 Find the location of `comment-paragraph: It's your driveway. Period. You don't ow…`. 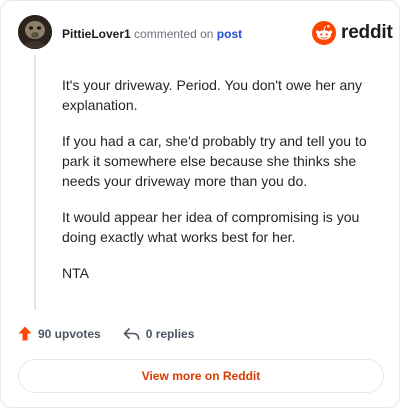

comment-paragraph: It's your driveway. Period. You don't ow… is located at coordinates (212, 95).